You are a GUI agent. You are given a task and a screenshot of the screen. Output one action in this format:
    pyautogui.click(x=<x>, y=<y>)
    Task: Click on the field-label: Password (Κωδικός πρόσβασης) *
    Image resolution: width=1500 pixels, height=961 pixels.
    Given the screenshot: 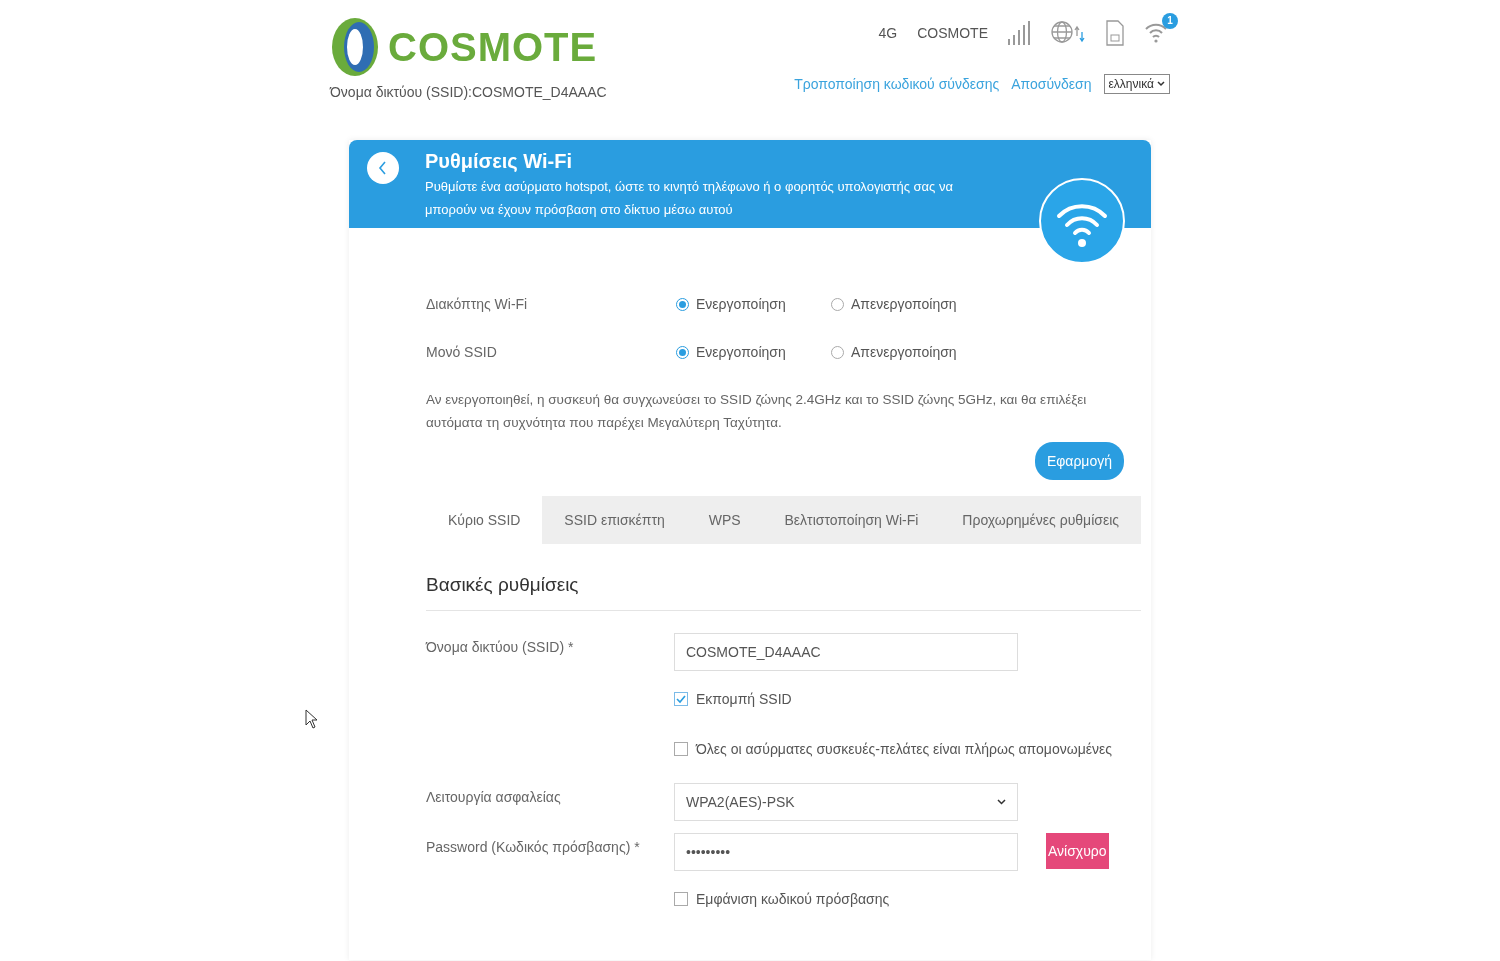 What is the action you would take?
    pyautogui.click(x=533, y=846)
    